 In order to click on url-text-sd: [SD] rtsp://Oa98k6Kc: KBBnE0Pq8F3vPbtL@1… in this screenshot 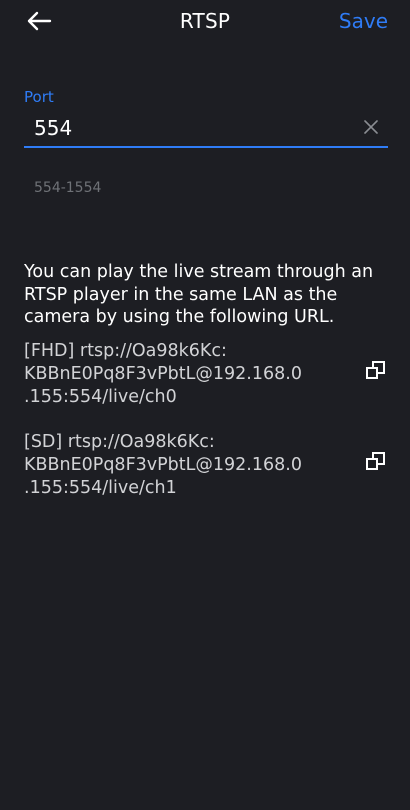, I will do `click(169, 465)`.